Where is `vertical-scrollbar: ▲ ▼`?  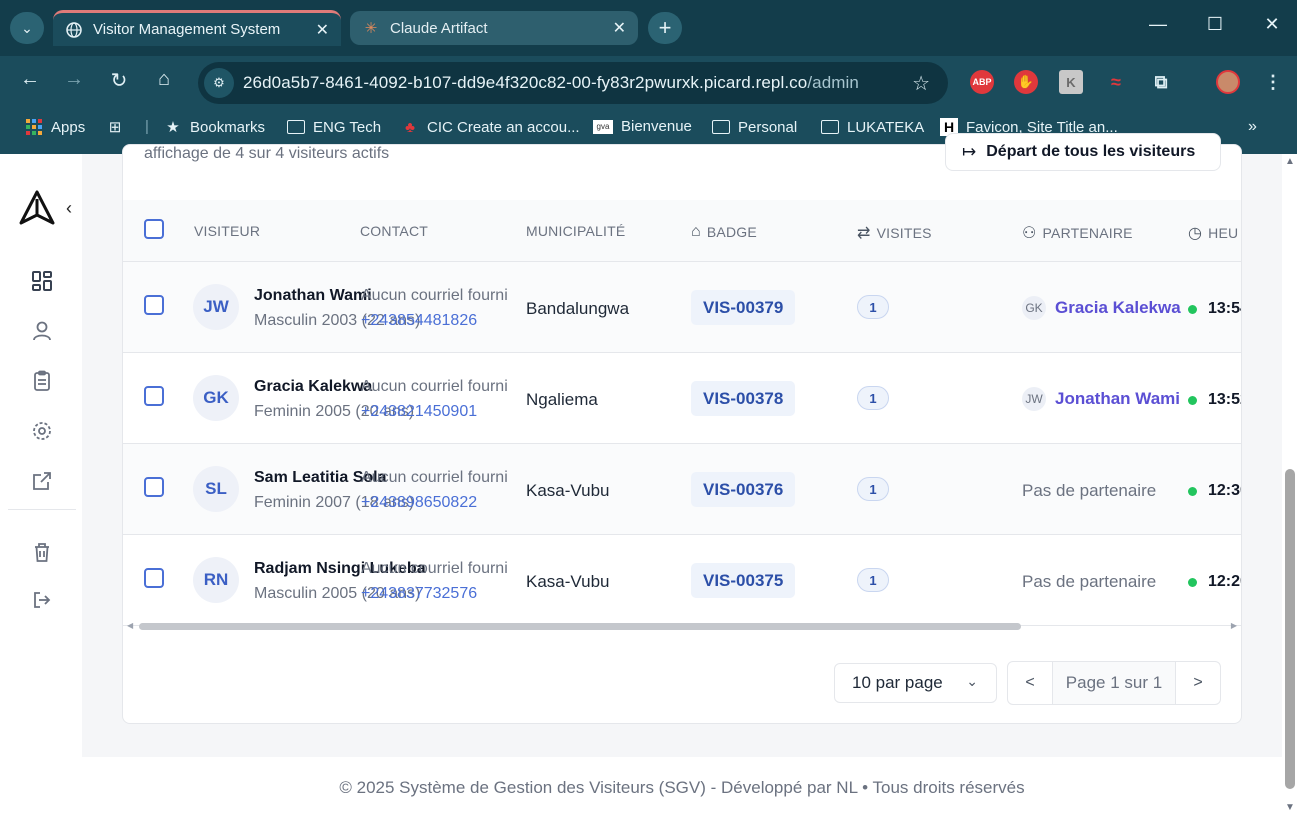
vertical-scrollbar: ▲ ▼ is located at coordinates (1290, 484).